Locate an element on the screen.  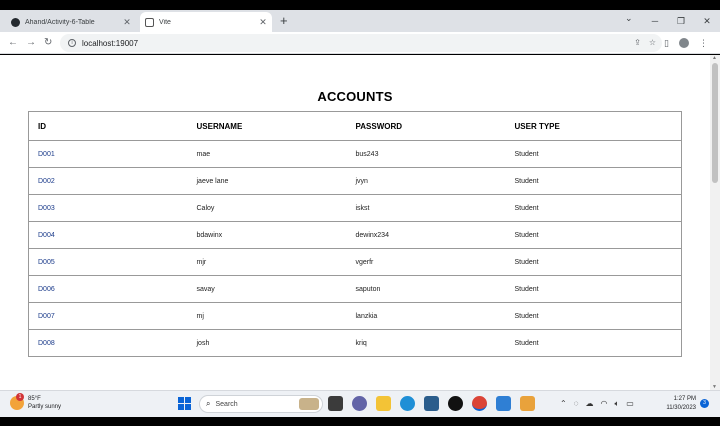
cell-password: kriq is located at coordinates (426, 343).